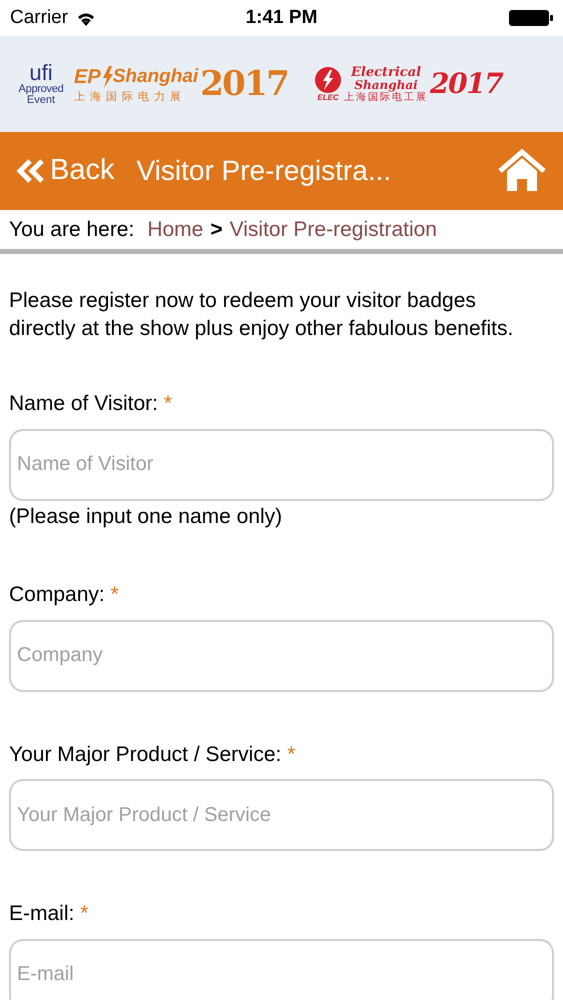 Image resolution: width=563 pixels, height=1000 pixels. Describe the element at coordinates (281, 815) in the screenshot. I see `text-input-field: Your Major Product / Service` at that location.